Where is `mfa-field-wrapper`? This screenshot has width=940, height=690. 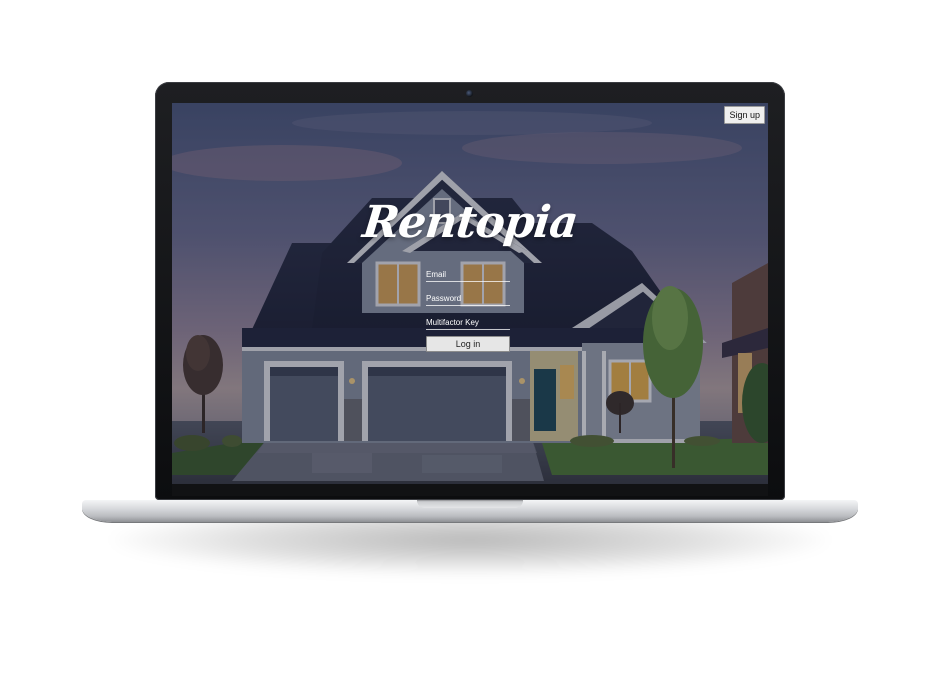 mfa-field-wrapper is located at coordinates (468, 322).